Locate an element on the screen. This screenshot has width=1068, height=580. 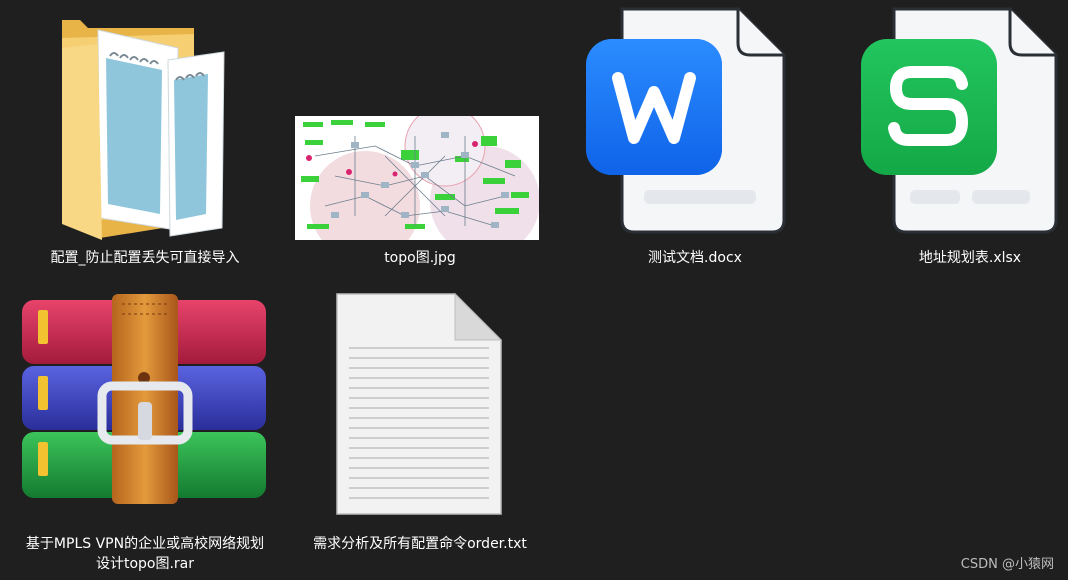
winrar-archive-icon is located at coordinates (144, 399).